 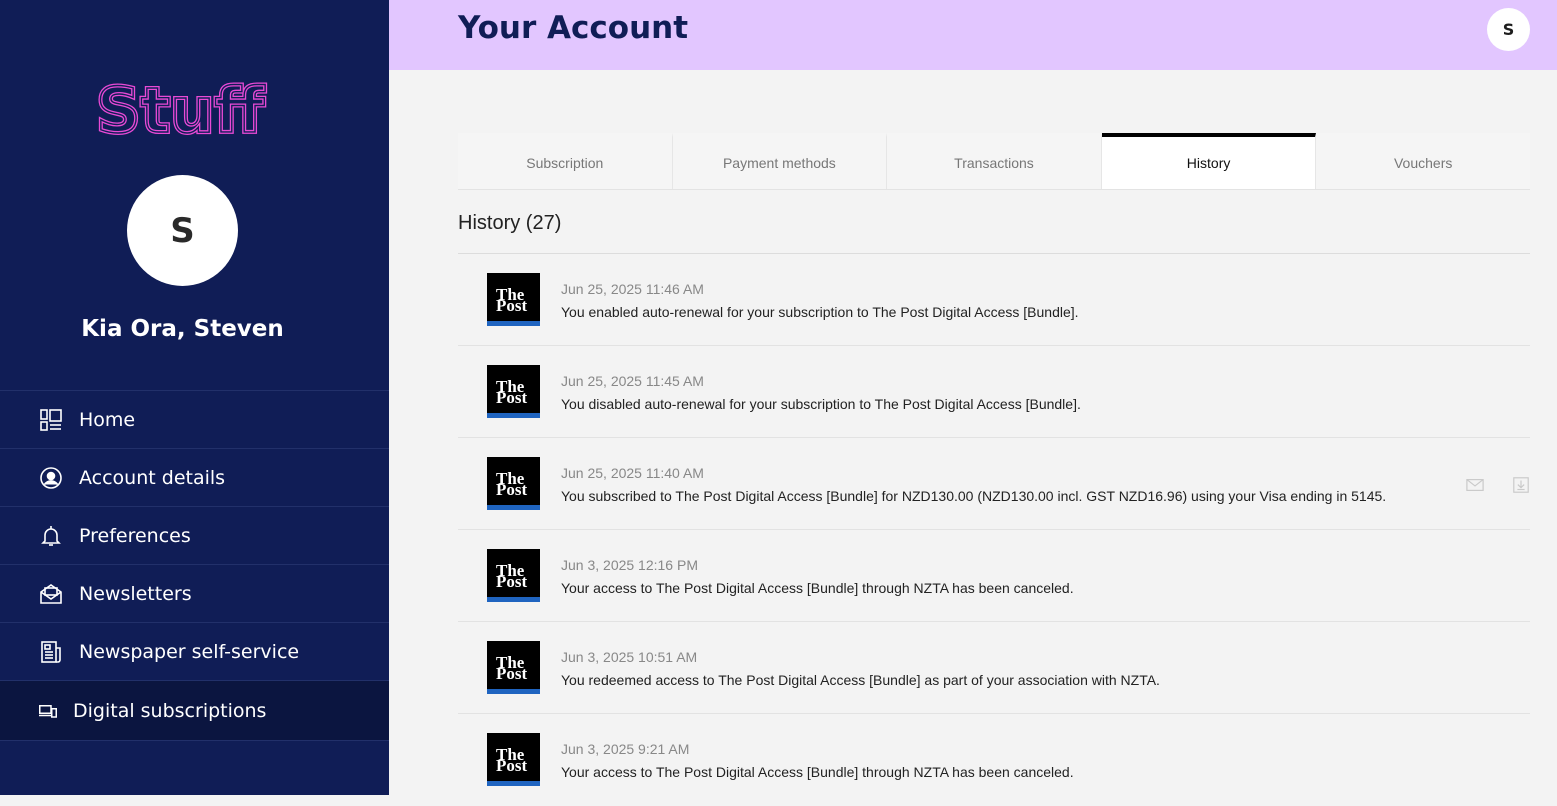 I want to click on sidebar-item-label: Newsletters, so click(x=135, y=593).